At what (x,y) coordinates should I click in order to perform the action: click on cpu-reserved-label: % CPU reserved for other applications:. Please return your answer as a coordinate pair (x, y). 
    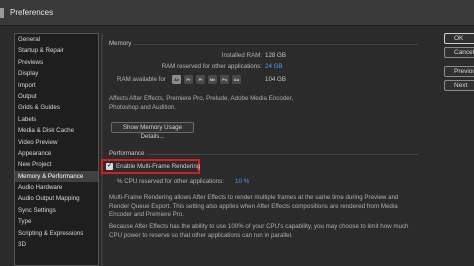
    Looking at the image, I should click on (170, 181).